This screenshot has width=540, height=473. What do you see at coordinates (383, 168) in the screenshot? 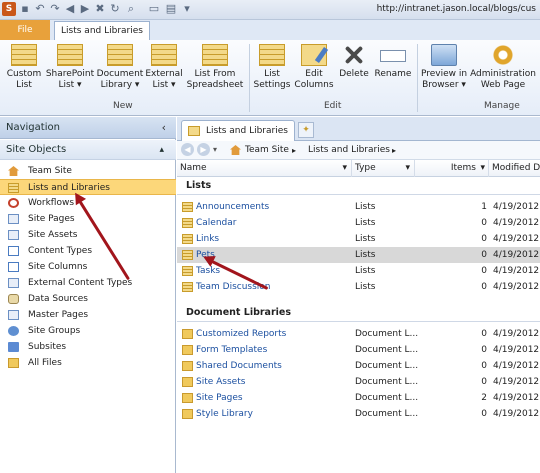
I see `column-header-type: Type ▾` at bounding box center [383, 168].